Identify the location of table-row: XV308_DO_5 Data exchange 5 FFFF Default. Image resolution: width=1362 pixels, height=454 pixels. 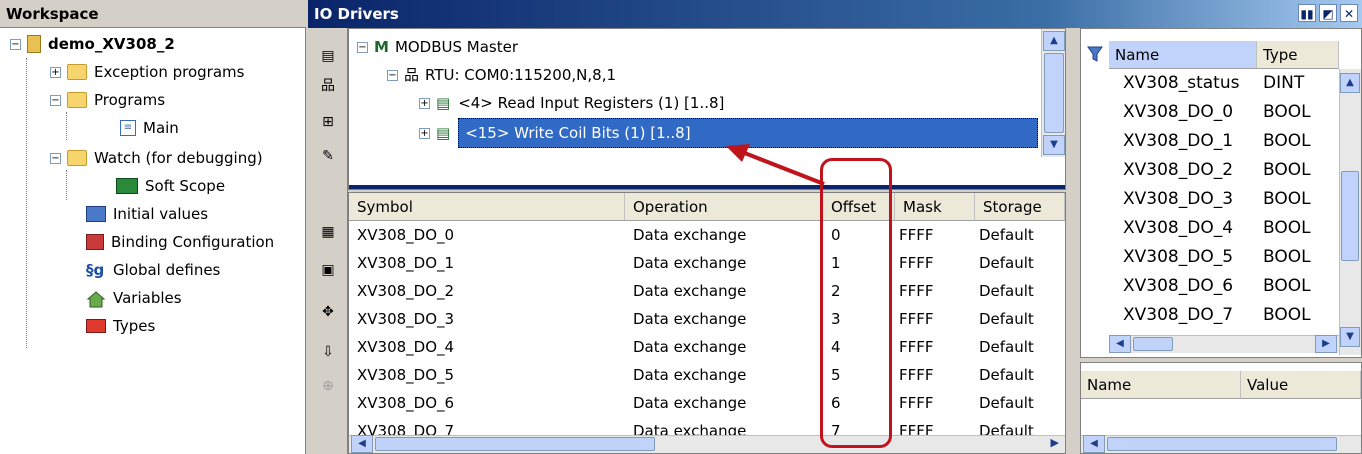
(707, 375).